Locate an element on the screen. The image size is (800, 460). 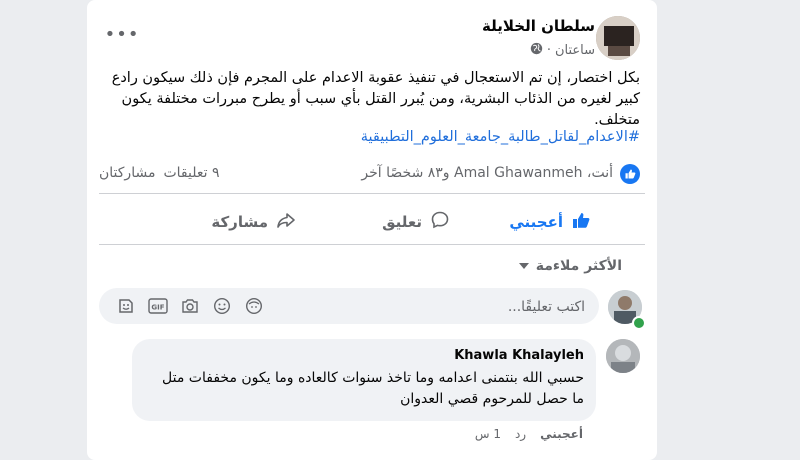
comment-author: Khawla Khalayleh is located at coordinates (519, 355).